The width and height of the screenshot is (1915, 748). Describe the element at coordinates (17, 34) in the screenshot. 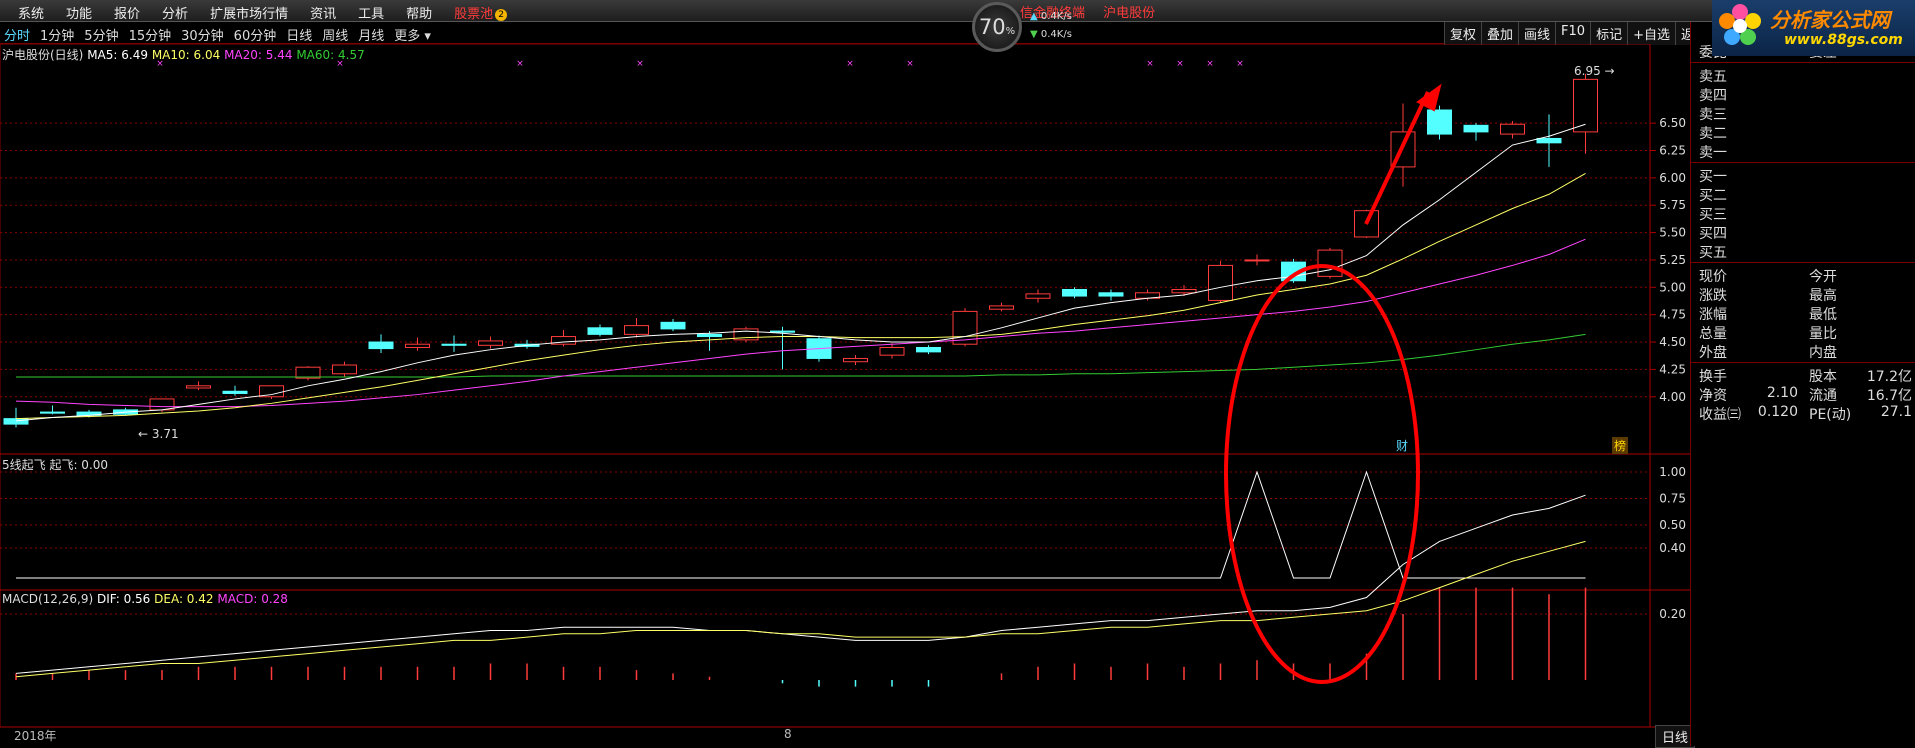

I see `period-tab-0: 分时` at that location.